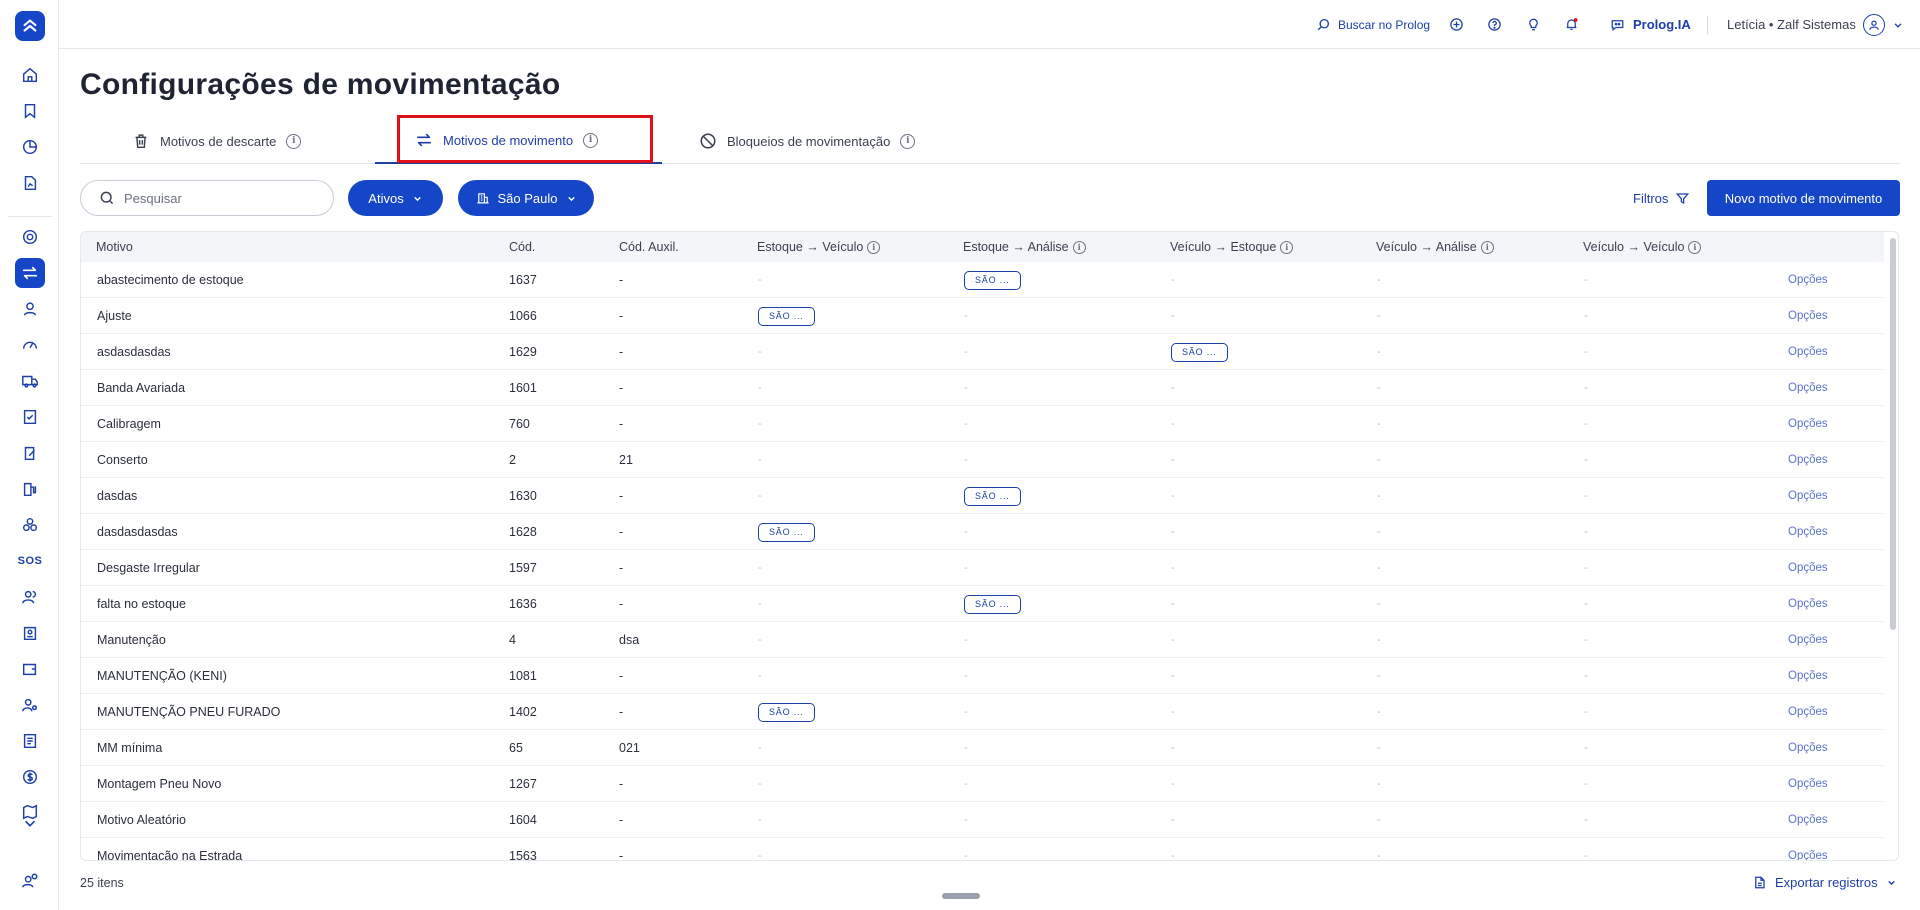  What do you see at coordinates (1650, 24) in the screenshot?
I see `prolog-ia-button: Prolog.IA` at bounding box center [1650, 24].